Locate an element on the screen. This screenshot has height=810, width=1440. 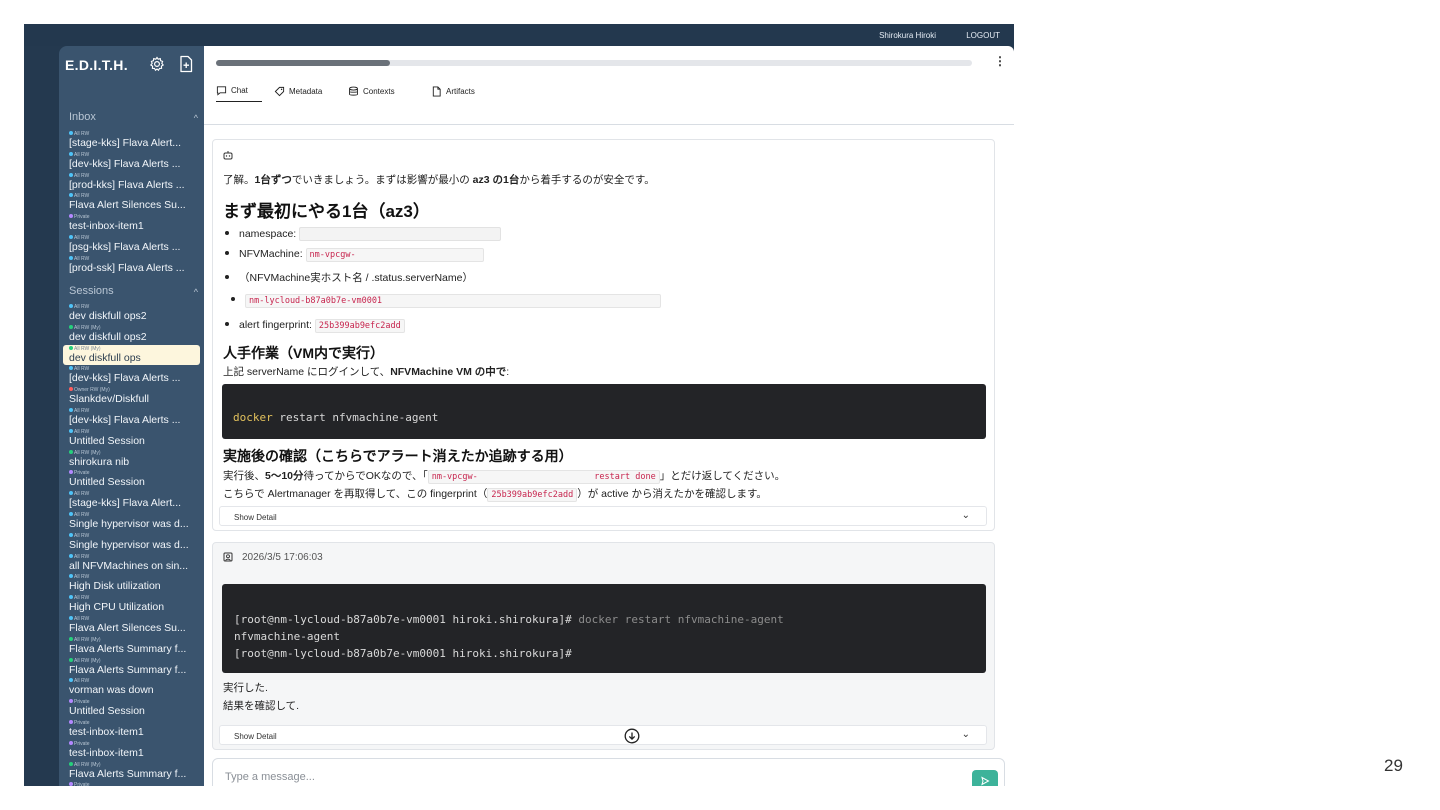
tab-contexts: Contexts is located at coordinates (371, 91).